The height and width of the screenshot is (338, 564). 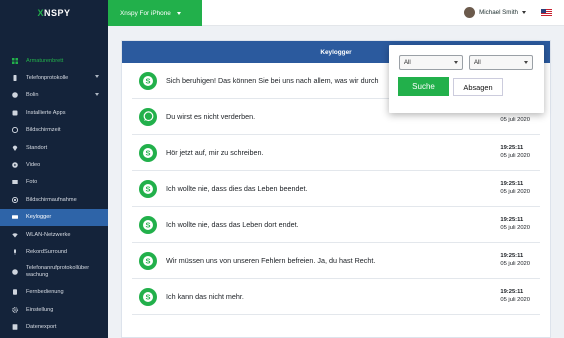 What do you see at coordinates (54, 95) in the screenshot?
I see `sidebar-item-bolin: Bolin` at bounding box center [54, 95].